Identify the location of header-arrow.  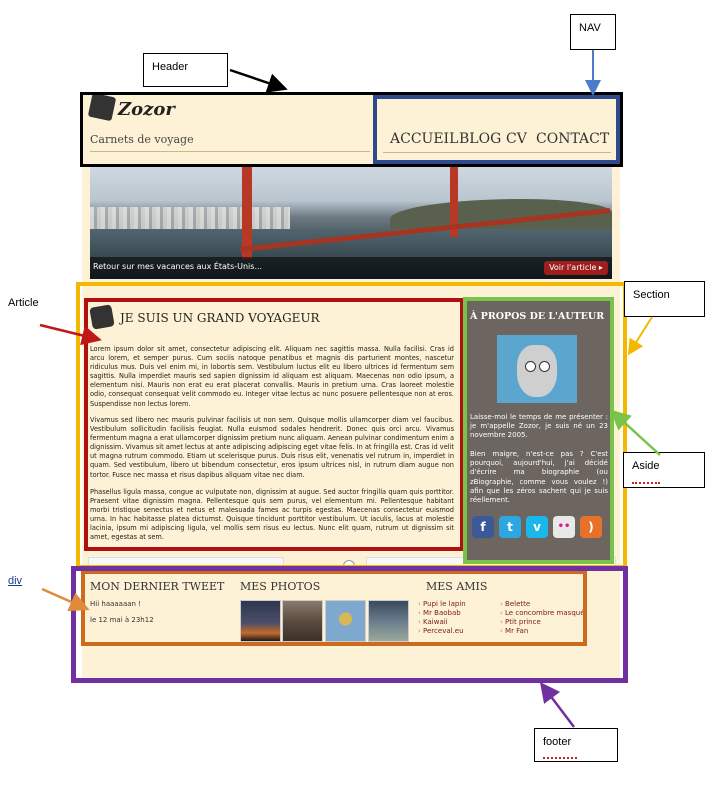
(258, 80).